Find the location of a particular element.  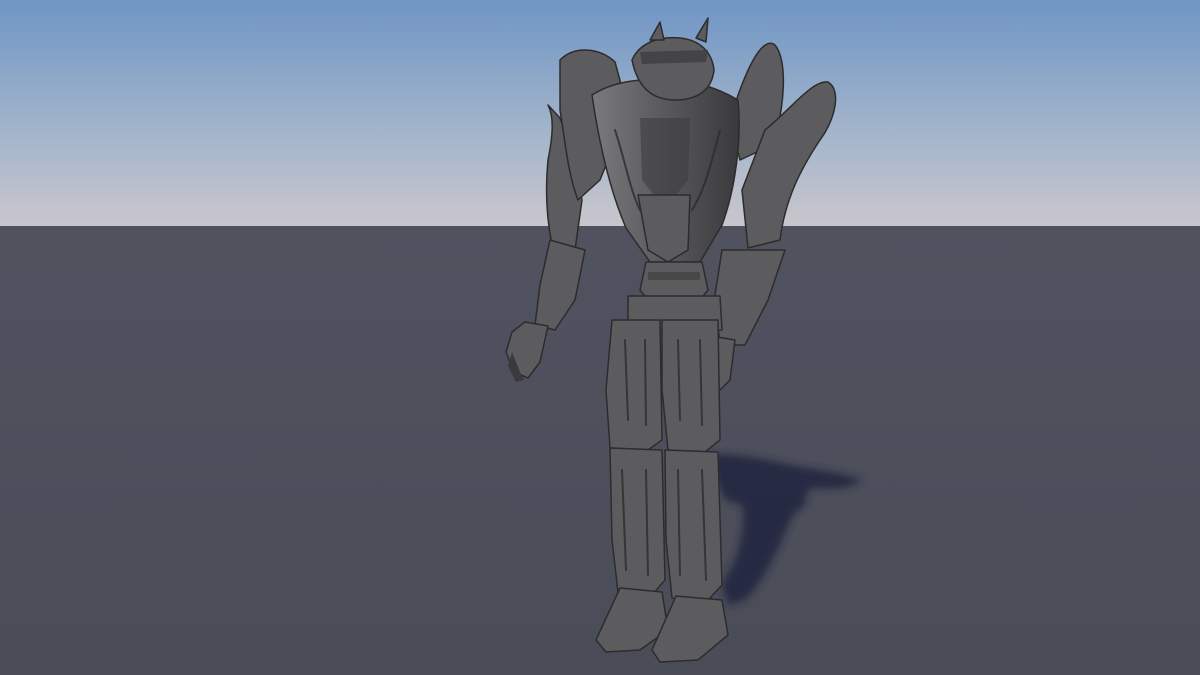

left-shin is located at coordinates (637, 521).